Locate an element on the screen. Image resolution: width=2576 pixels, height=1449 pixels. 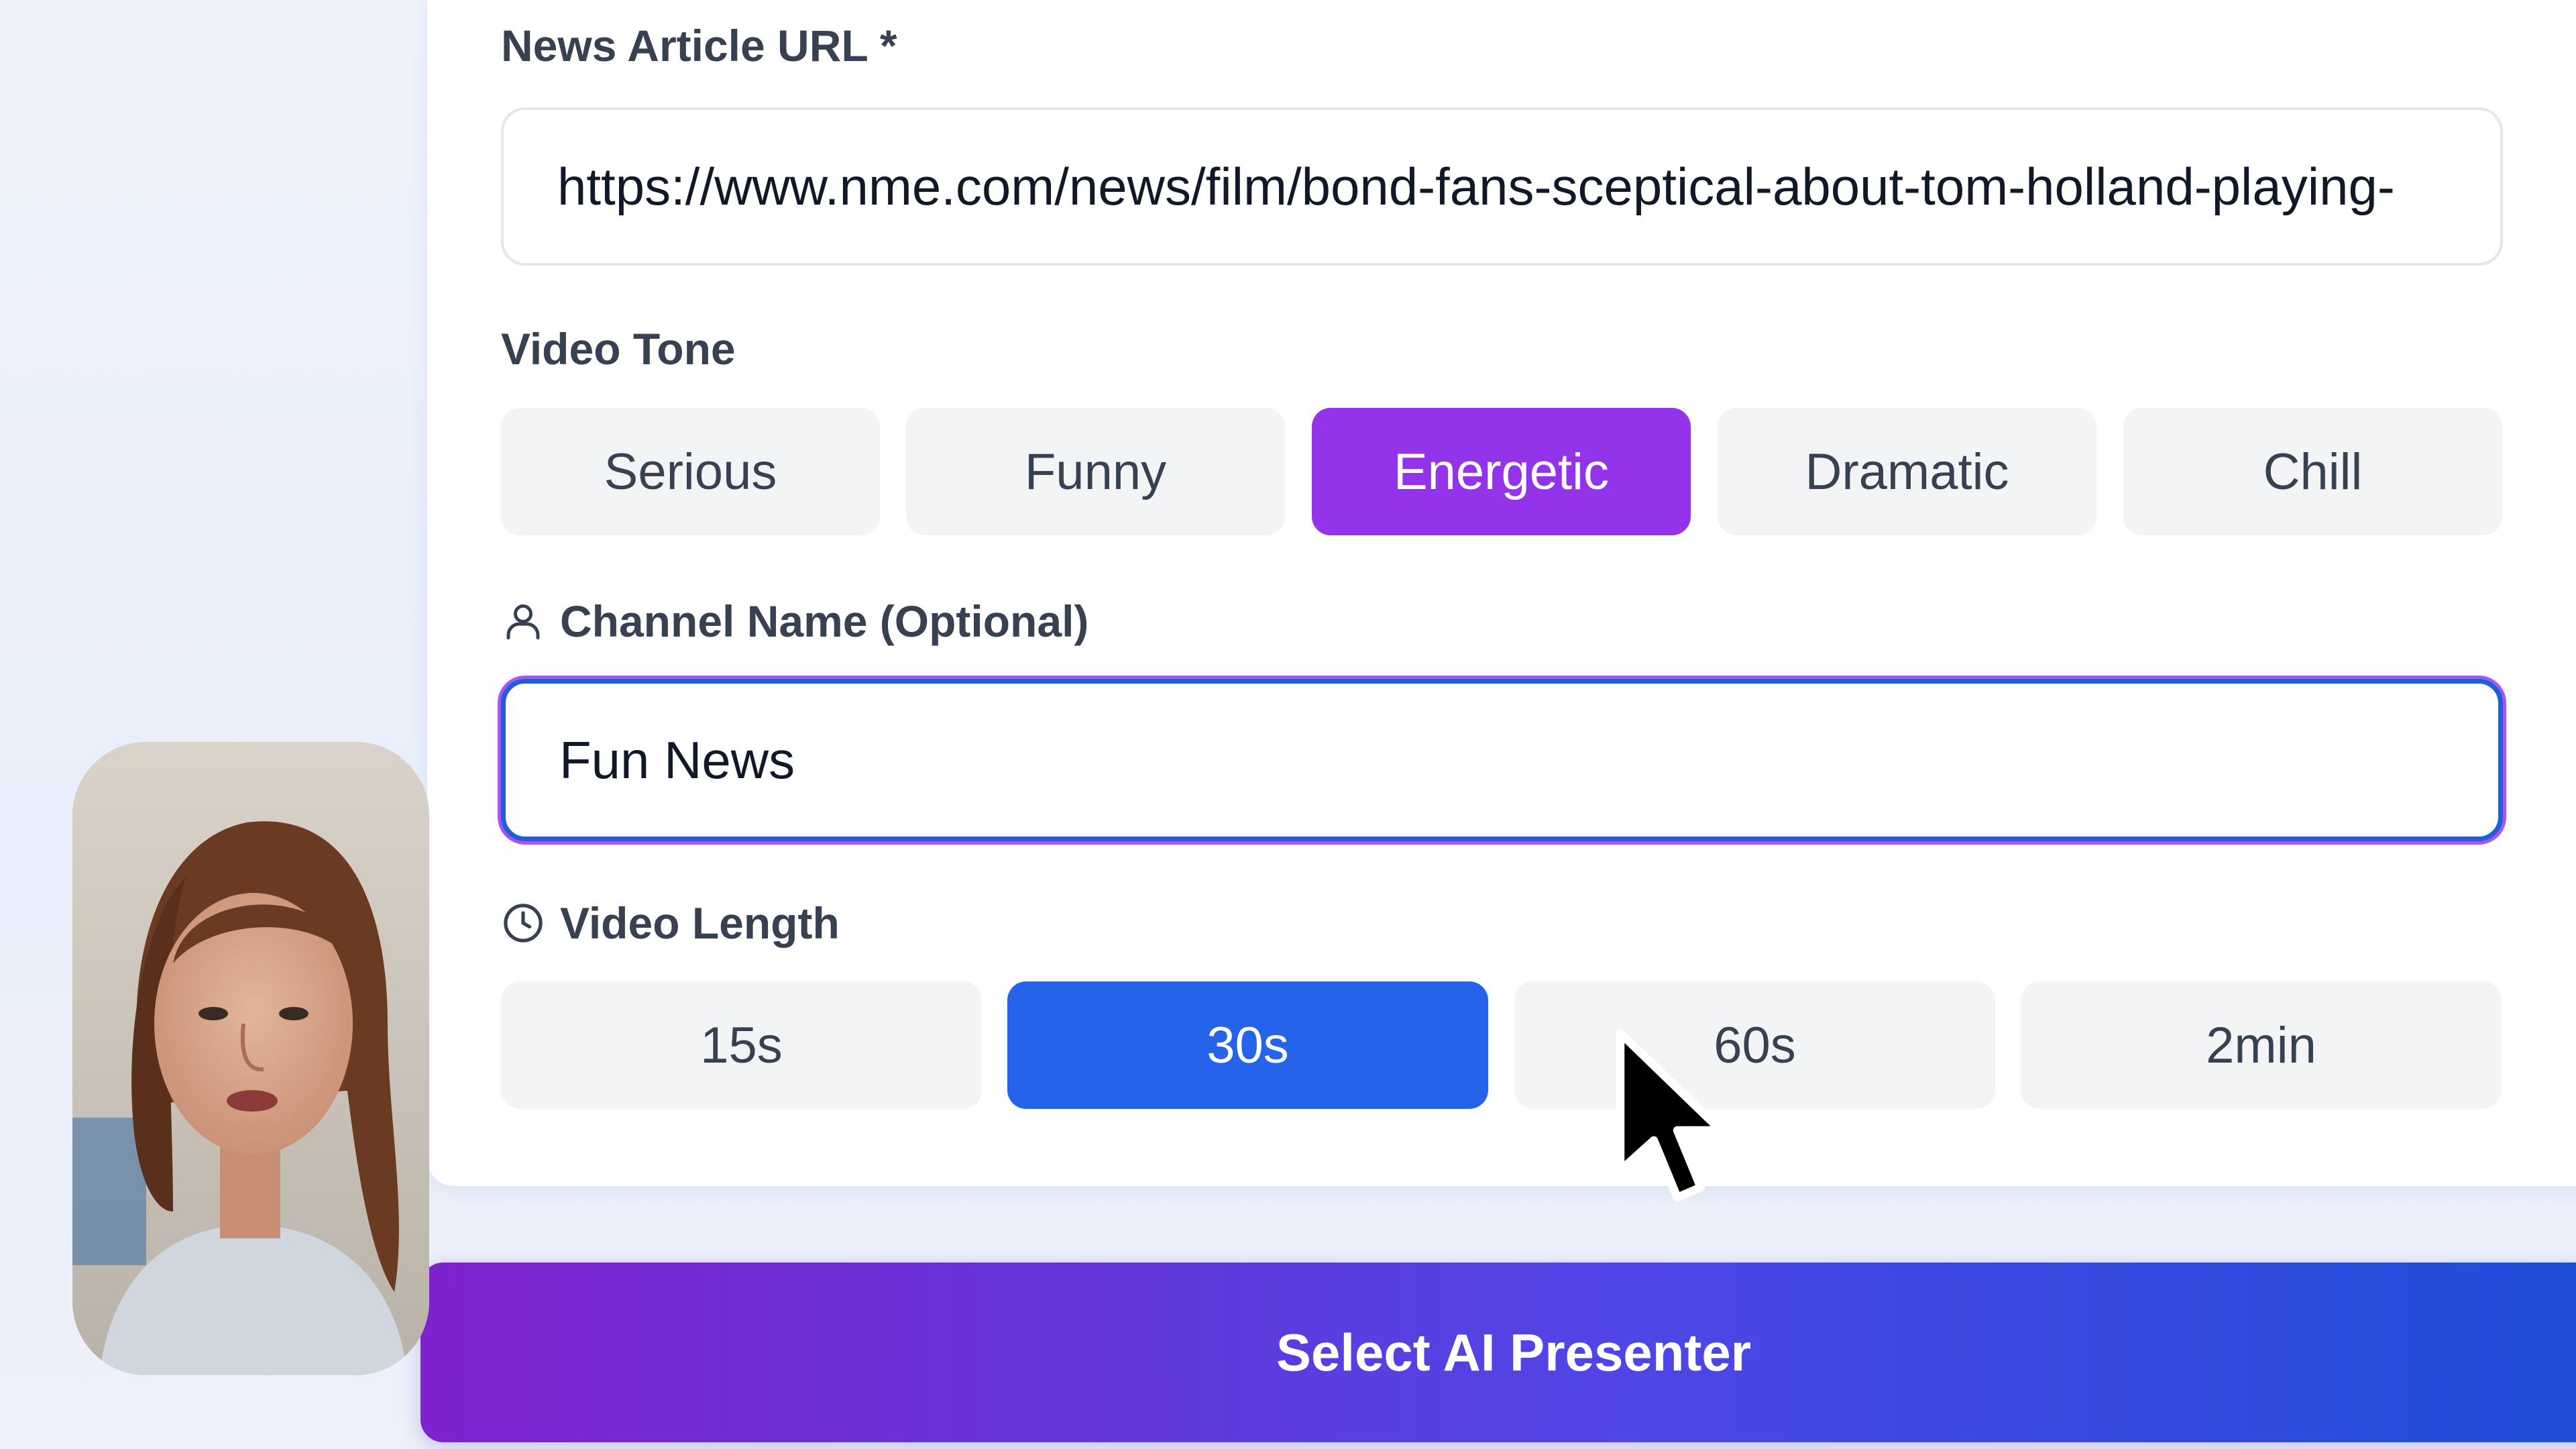
tone-option-chill: Chill is located at coordinates (2312, 471).